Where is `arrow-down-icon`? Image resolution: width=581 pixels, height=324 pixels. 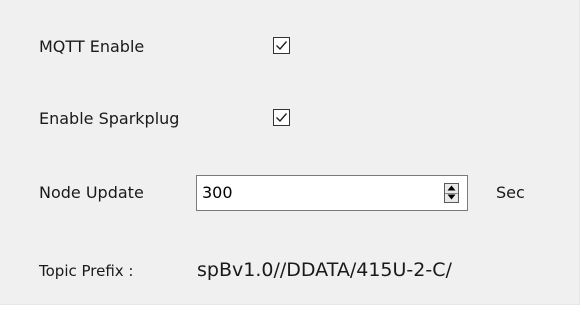
arrow-down-icon is located at coordinates (451, 197).